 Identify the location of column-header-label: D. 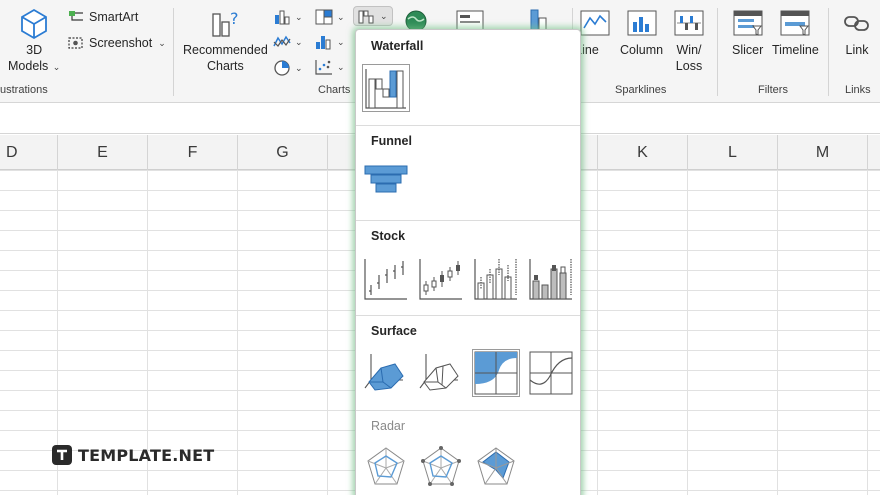
(12, 152).